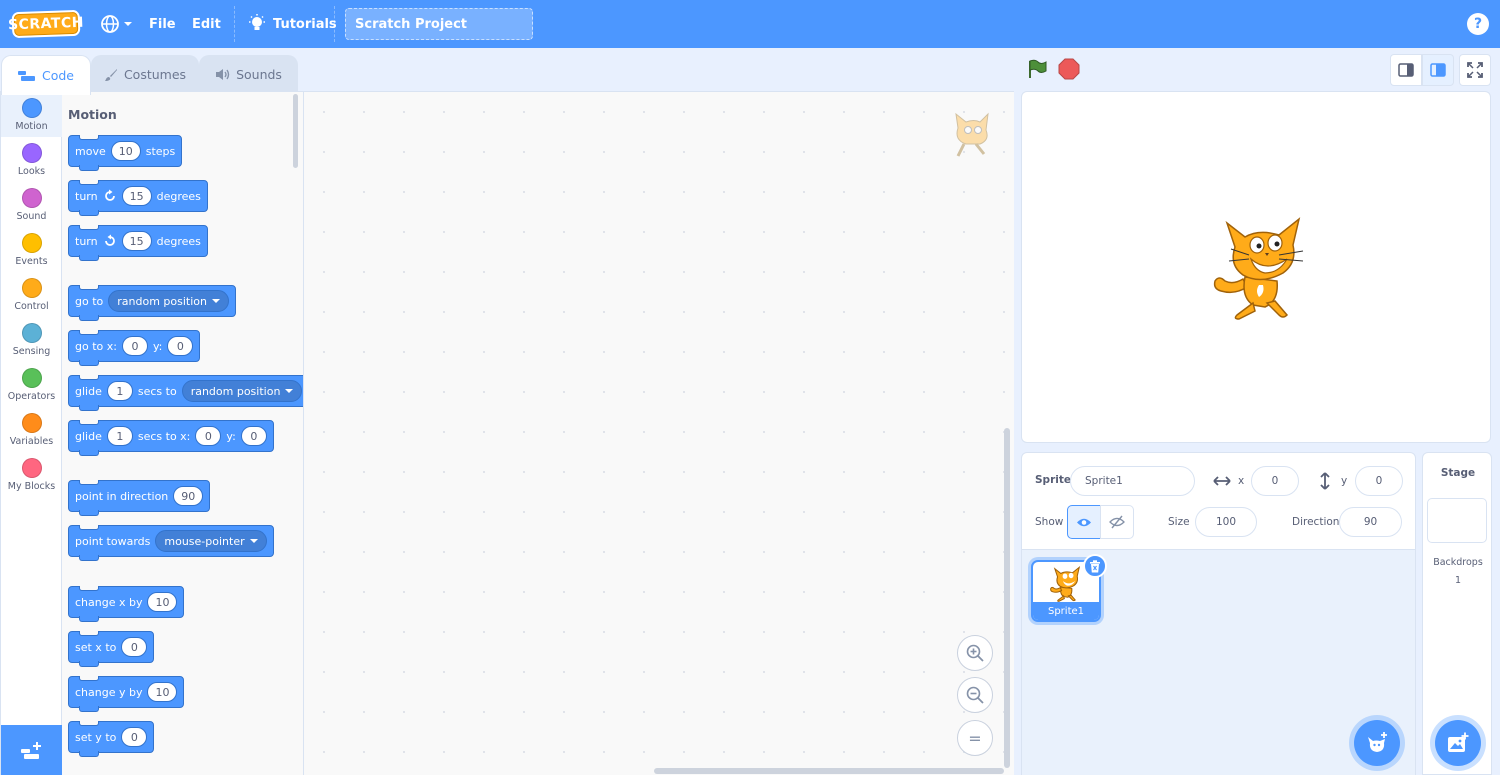  What do you see at coordinates (31, 159) in the screenshot?
I see `category-looks: Looks` at bounding box center [31, 159].